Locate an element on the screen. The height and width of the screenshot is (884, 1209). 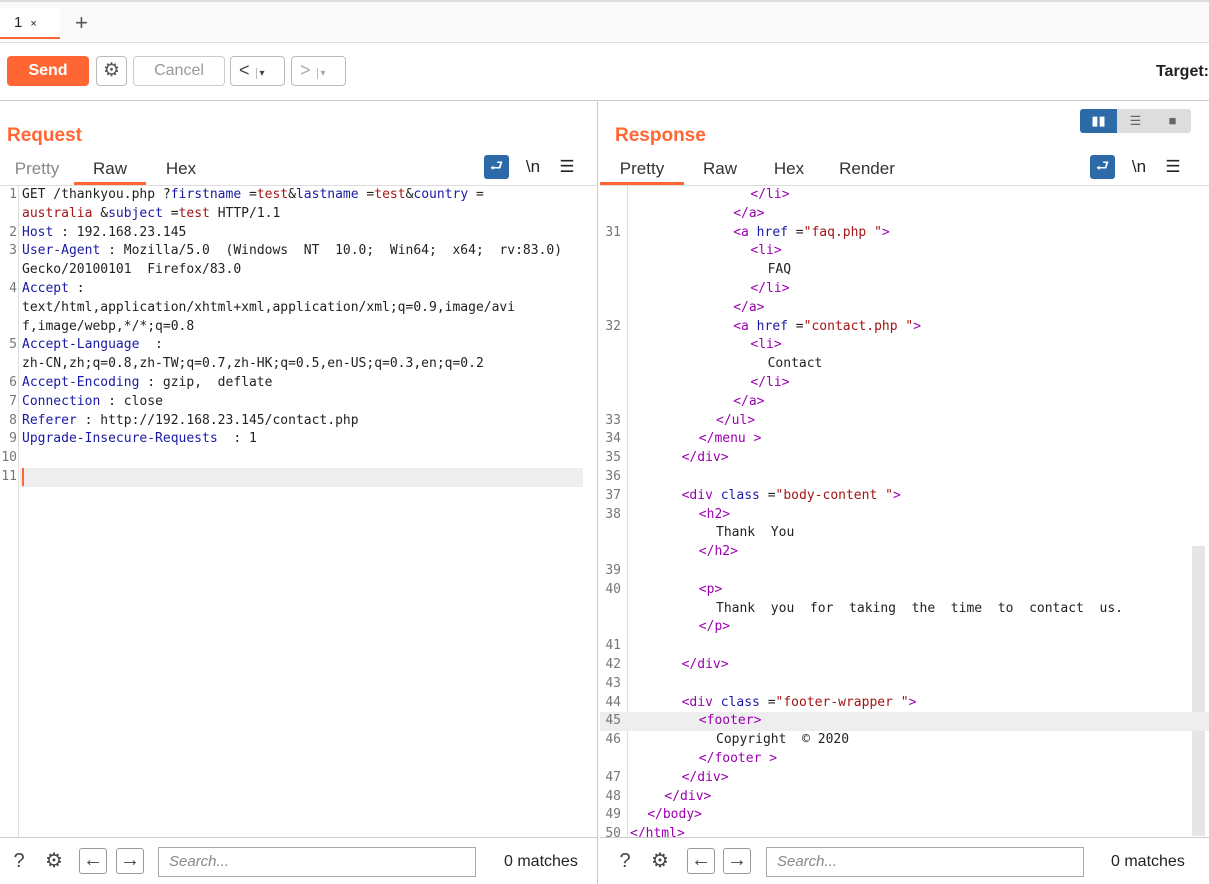
code-text: </p> is located at coordinates (714, 627).